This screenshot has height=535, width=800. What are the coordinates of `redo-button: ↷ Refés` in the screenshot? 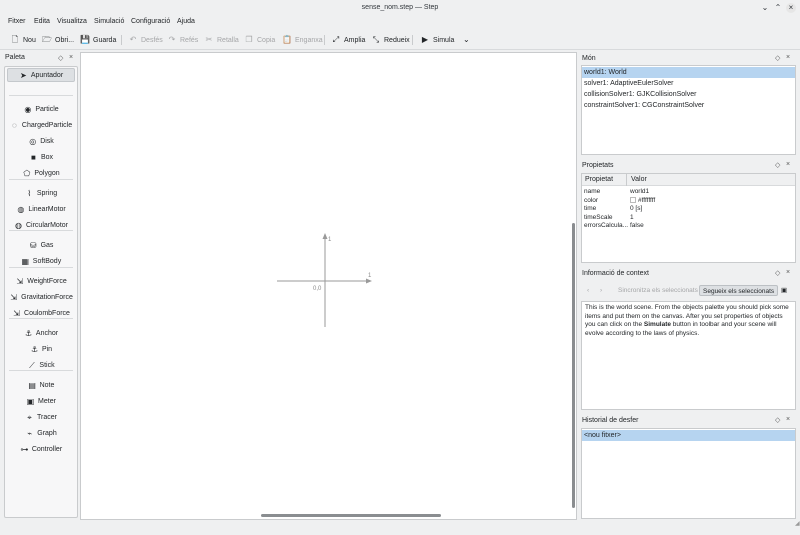 It's located at (183, 40).